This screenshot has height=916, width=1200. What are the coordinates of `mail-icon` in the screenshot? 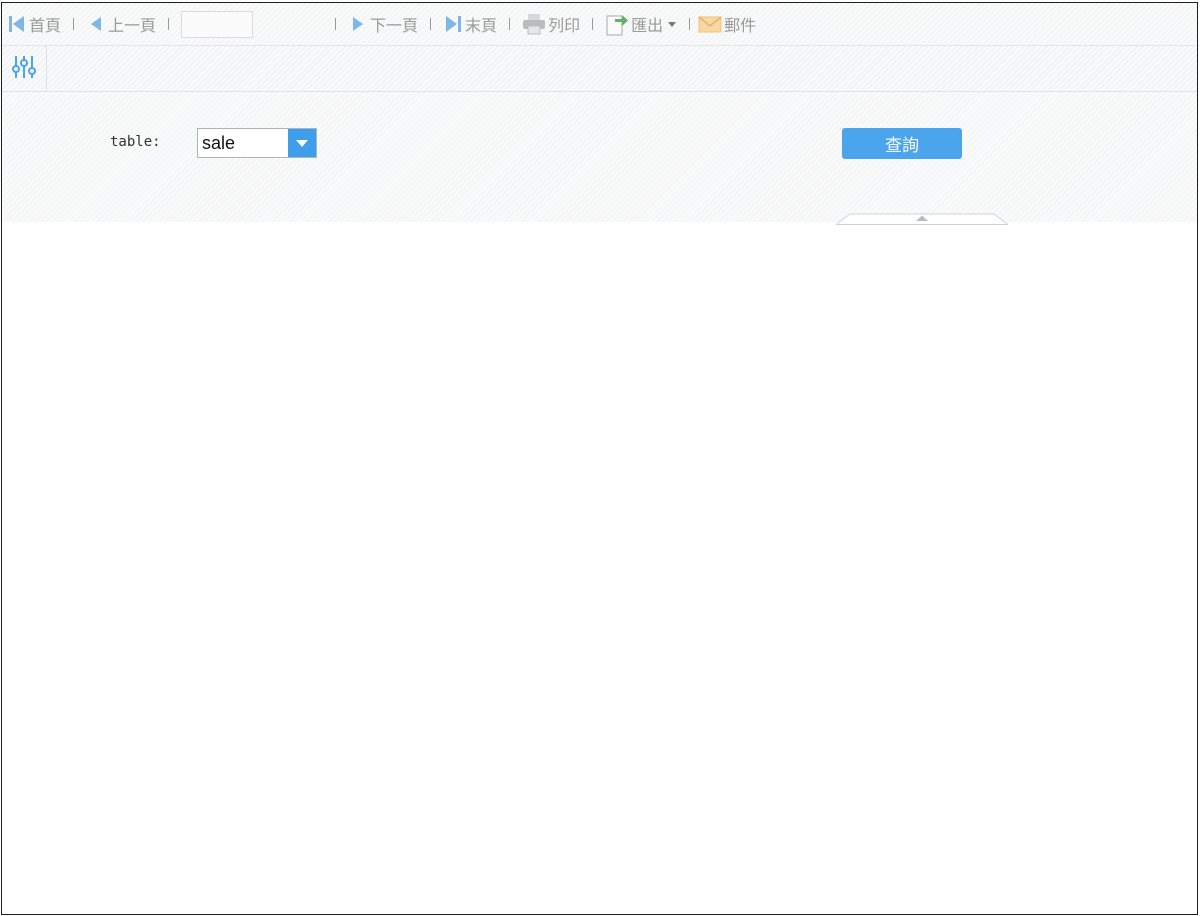 It's located at (710, 24).